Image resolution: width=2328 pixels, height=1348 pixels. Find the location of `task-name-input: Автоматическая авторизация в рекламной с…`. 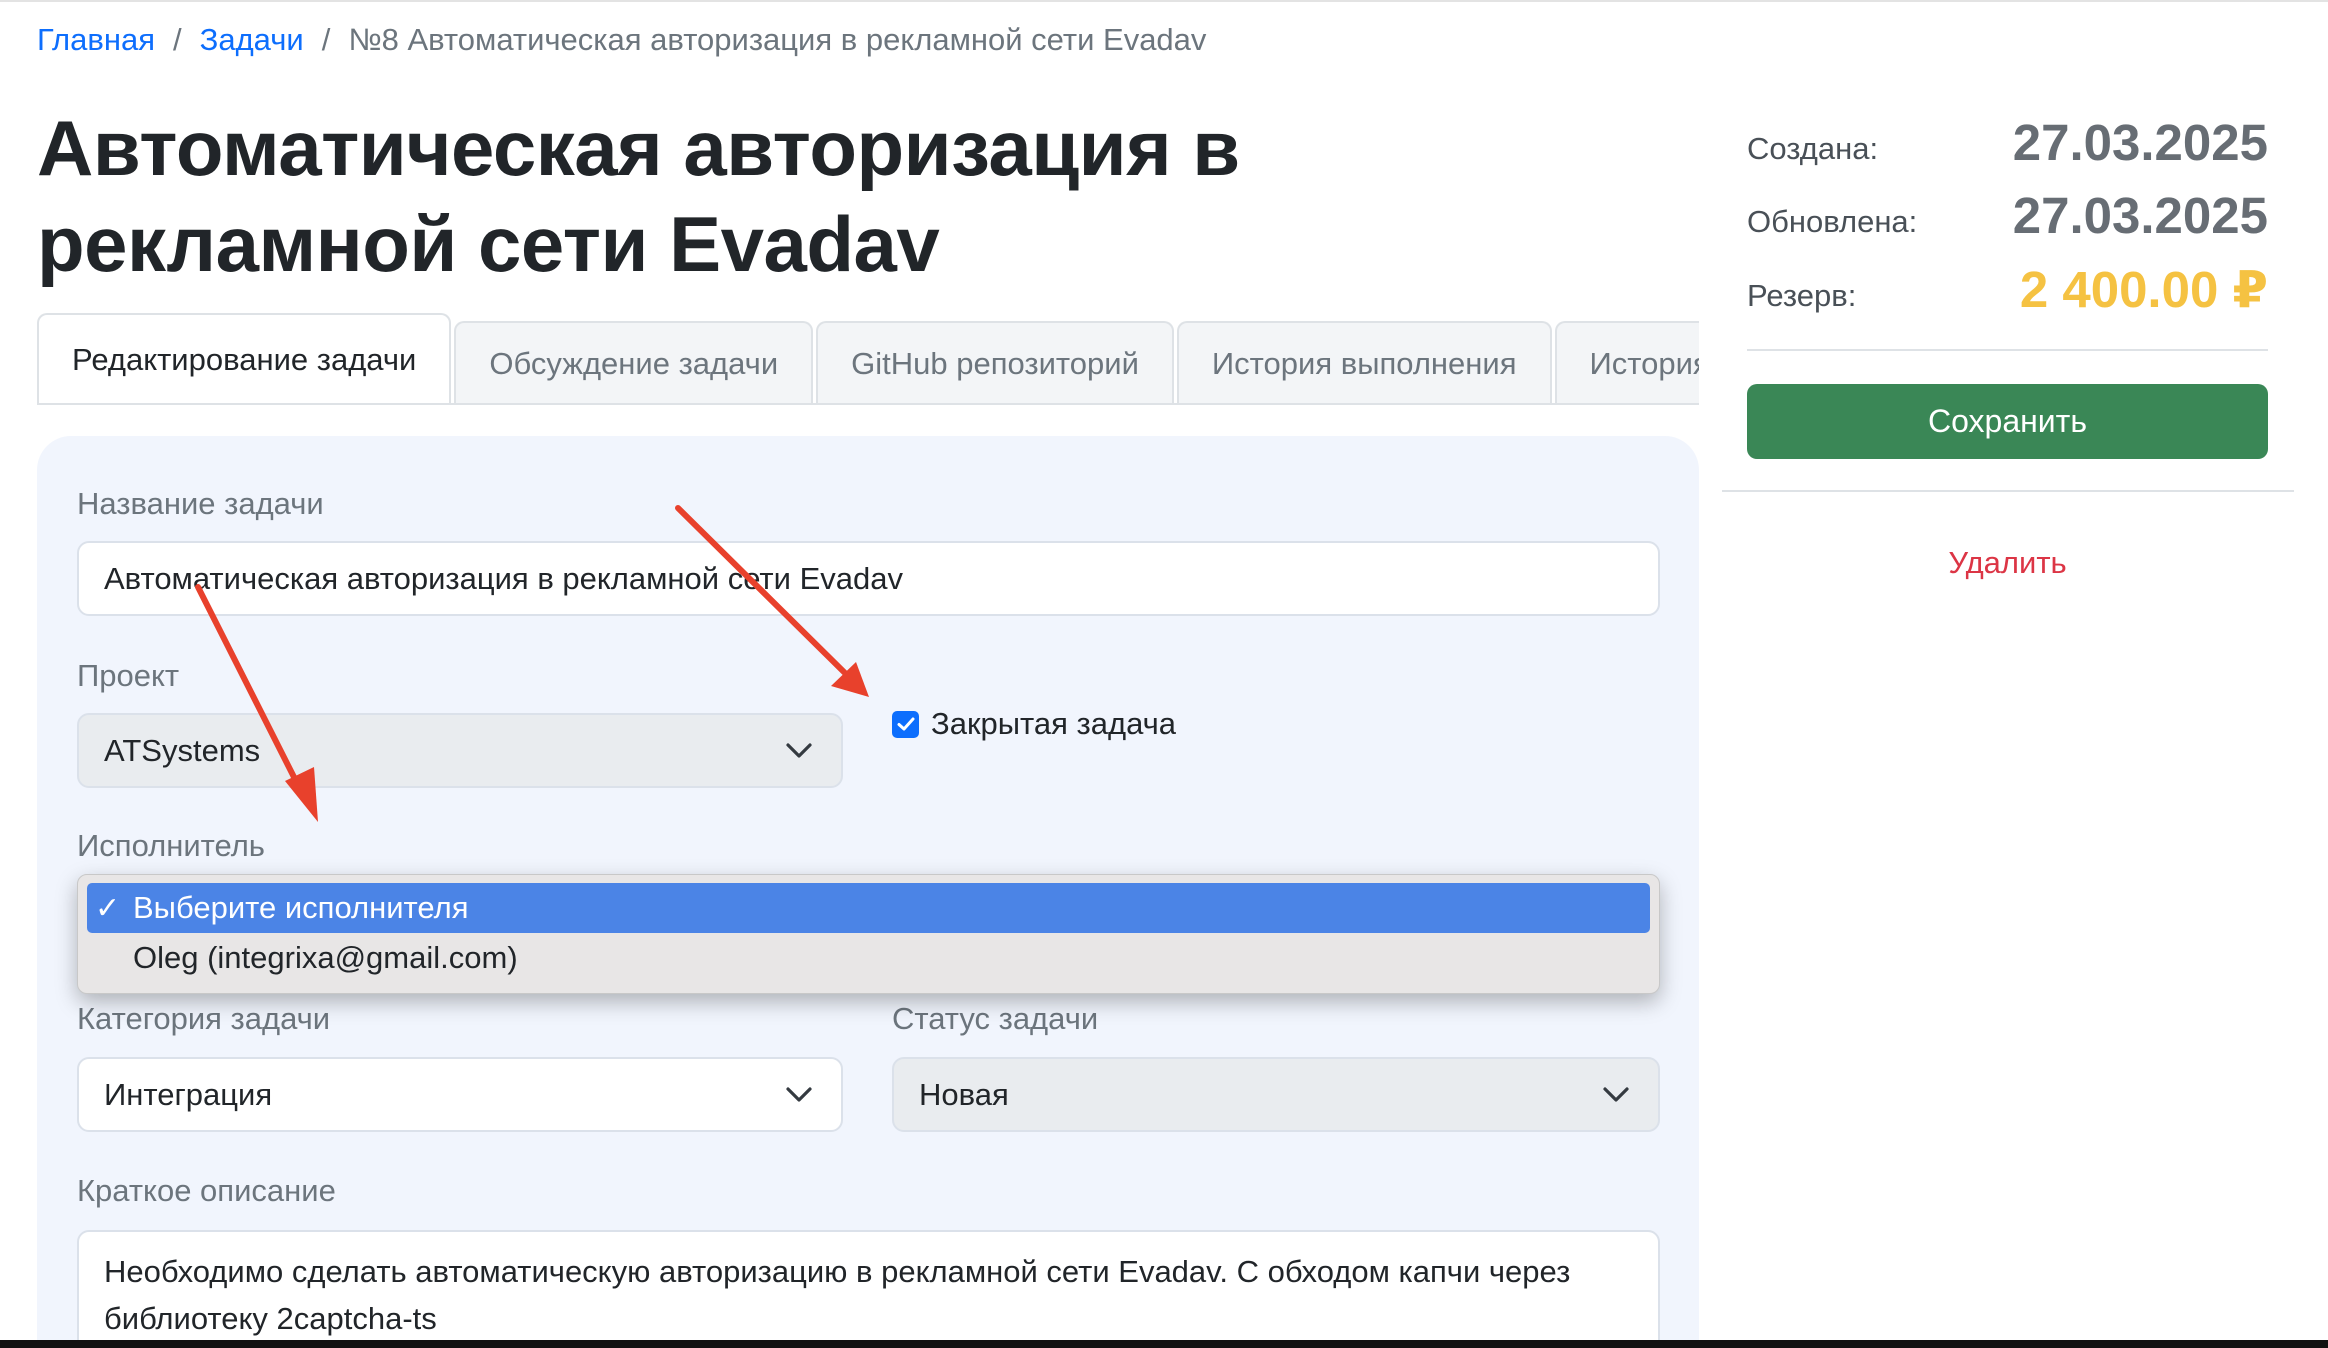

task-name-input: Автоматическая авторизация в рекламной с… is located at coordinates (868, 578).